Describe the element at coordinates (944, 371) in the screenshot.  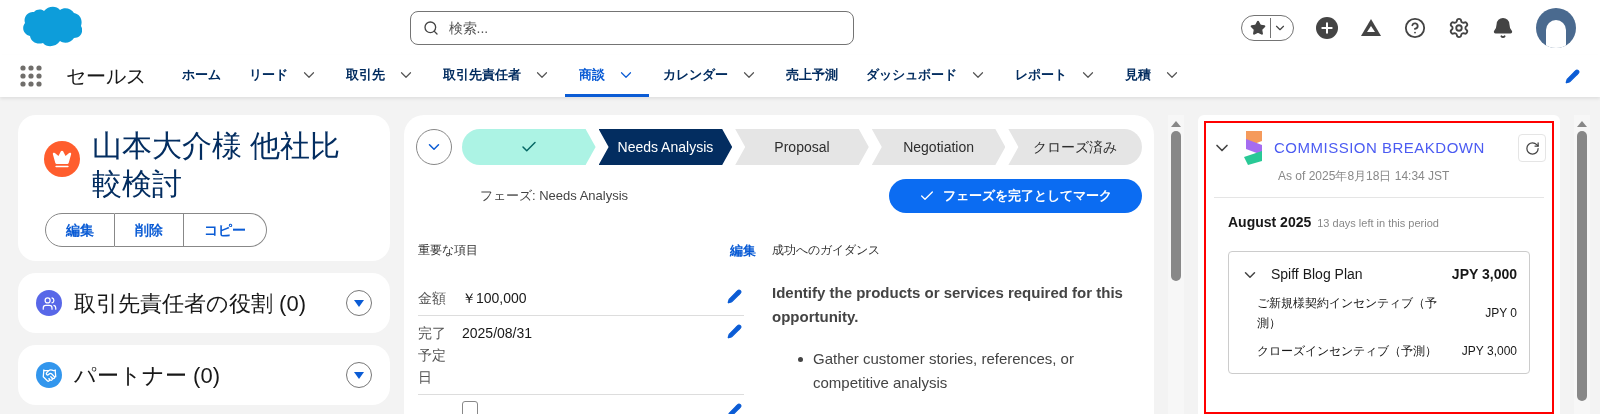
I see `guidance-bullet: Gather customer stories, references, or competitive analysis` at that location.